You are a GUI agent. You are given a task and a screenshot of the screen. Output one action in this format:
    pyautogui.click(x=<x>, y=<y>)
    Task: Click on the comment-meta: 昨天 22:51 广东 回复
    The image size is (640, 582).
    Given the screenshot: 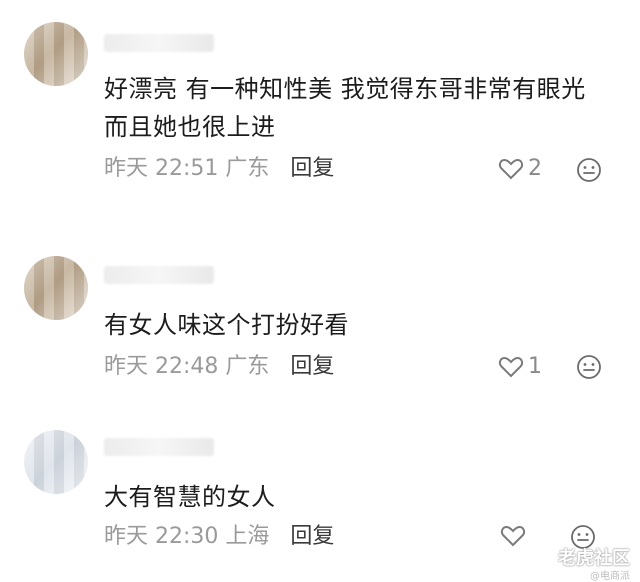 What is the action you would take?
    pyautogui.click(x=219, y=169)
    